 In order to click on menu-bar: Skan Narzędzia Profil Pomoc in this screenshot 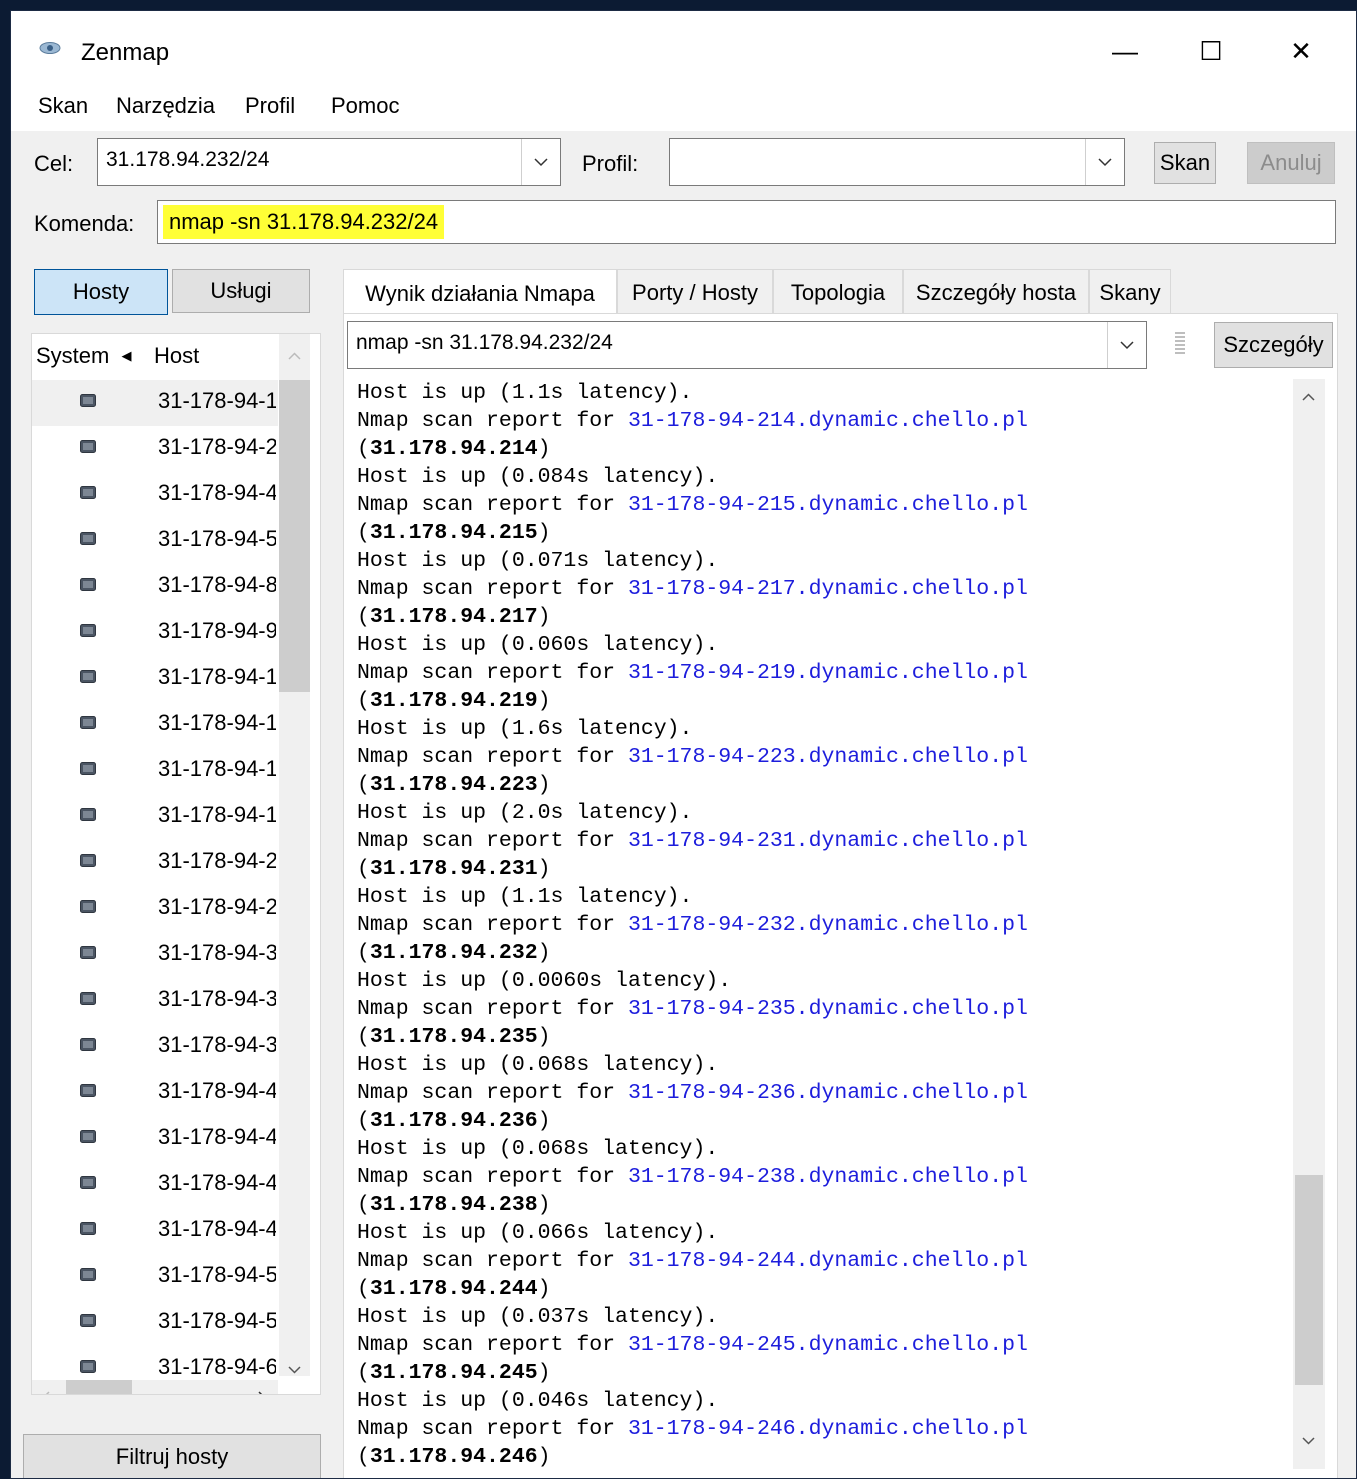, I will do `click(683, 111)`.